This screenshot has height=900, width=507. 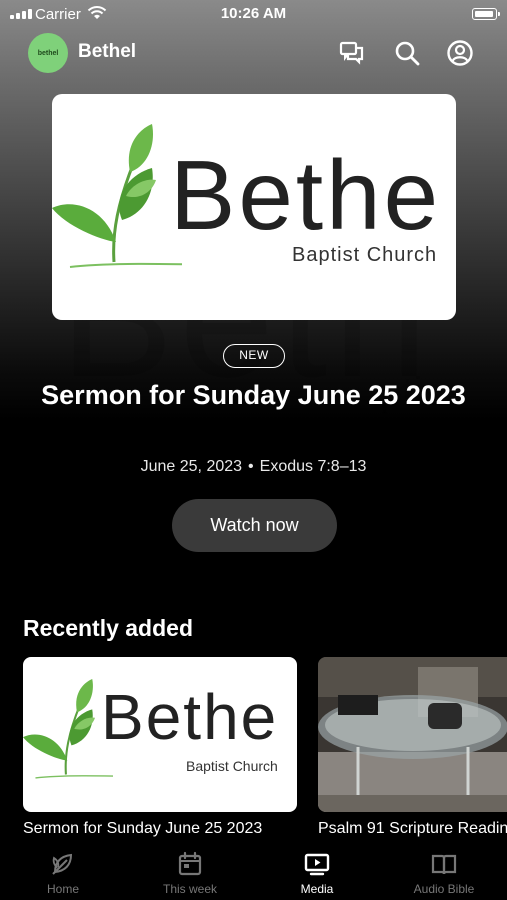 I want to click on table-photo-image, so click(x=412, y=734).